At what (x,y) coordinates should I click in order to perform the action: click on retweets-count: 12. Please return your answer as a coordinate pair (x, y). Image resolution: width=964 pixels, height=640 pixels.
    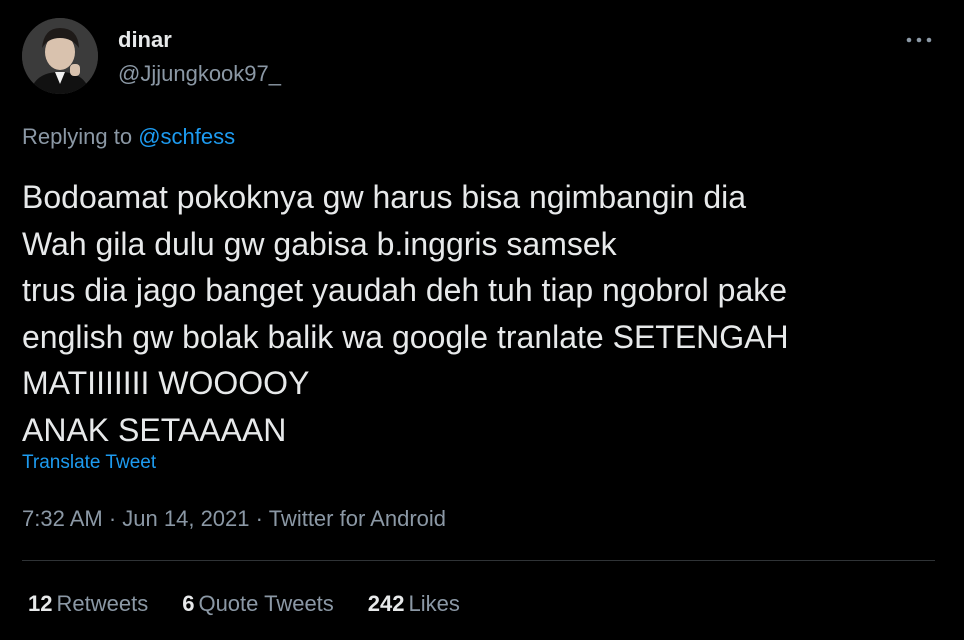
    Looking at the image, I should click on (40, 603).